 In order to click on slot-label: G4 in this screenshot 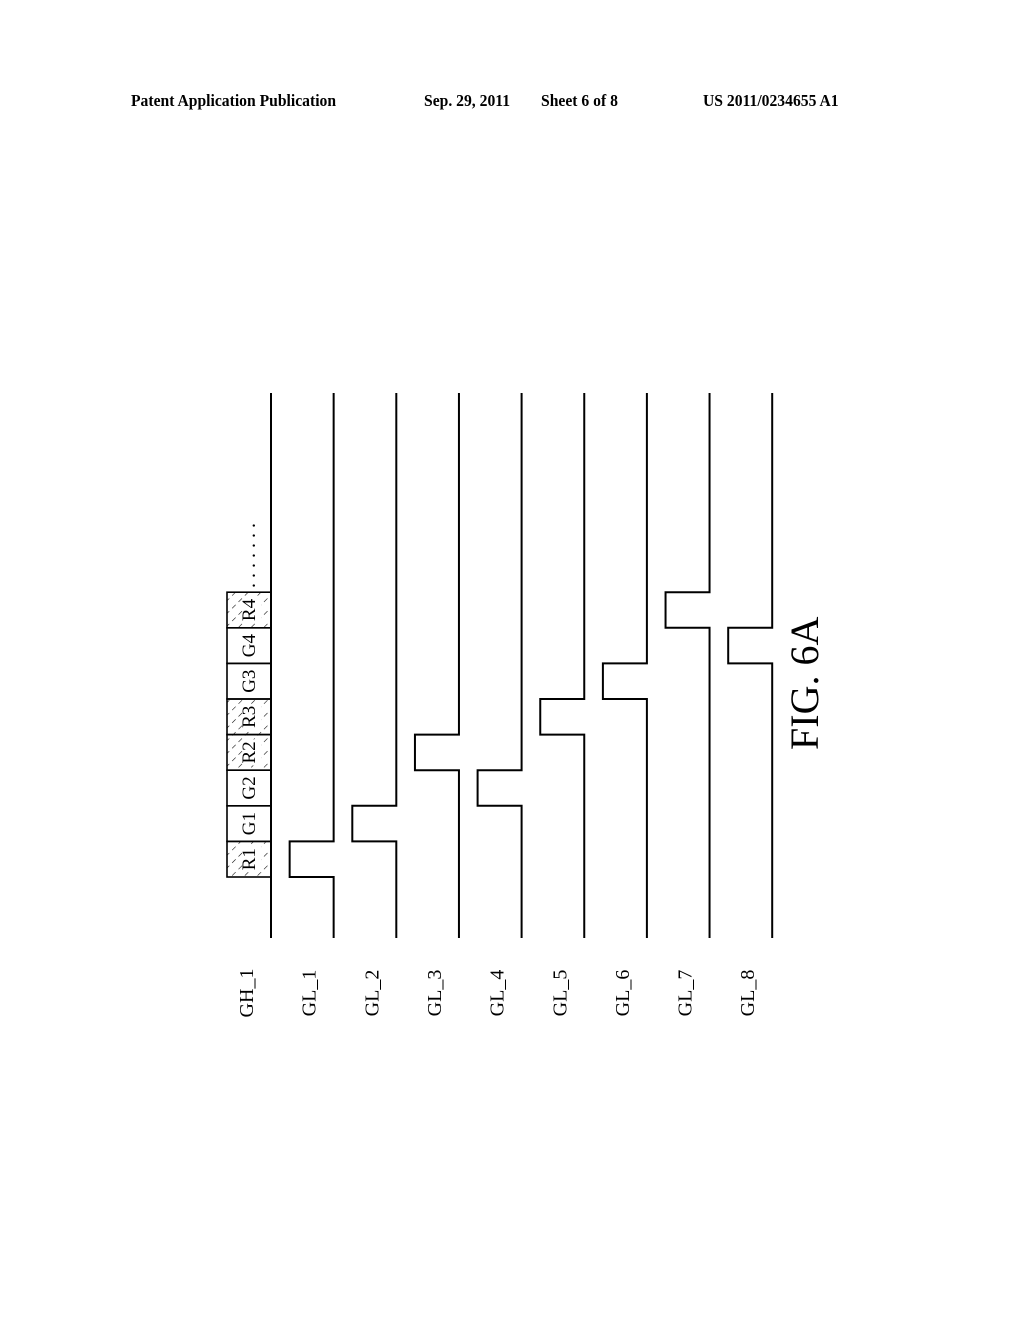, I will do `click(249, 645)`.